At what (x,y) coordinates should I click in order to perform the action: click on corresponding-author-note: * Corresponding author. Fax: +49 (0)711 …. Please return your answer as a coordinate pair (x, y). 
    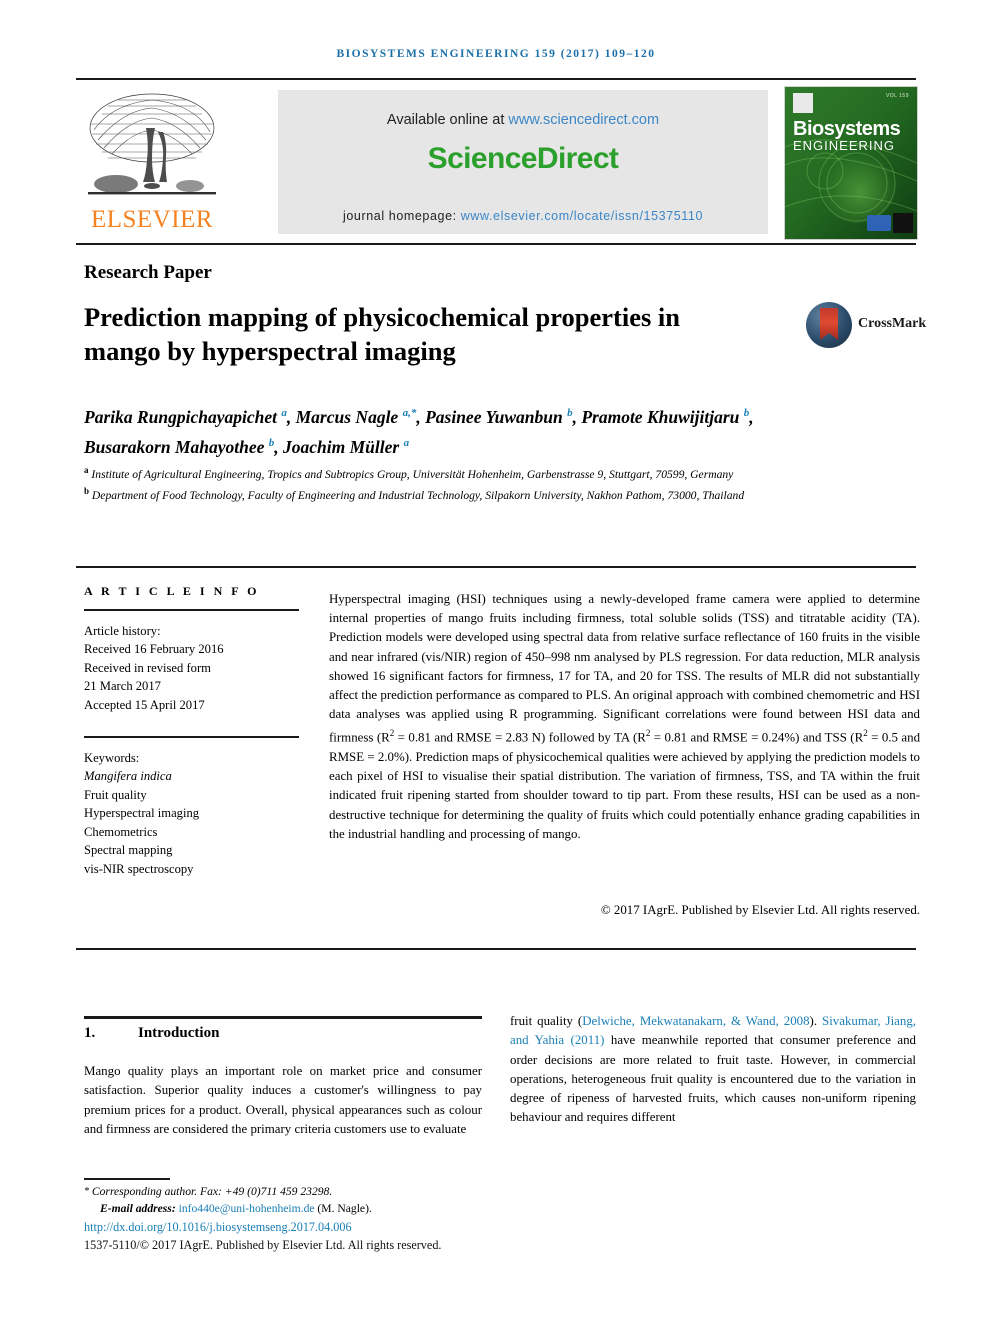
    Looking at the image, I should click on (344, 1192).